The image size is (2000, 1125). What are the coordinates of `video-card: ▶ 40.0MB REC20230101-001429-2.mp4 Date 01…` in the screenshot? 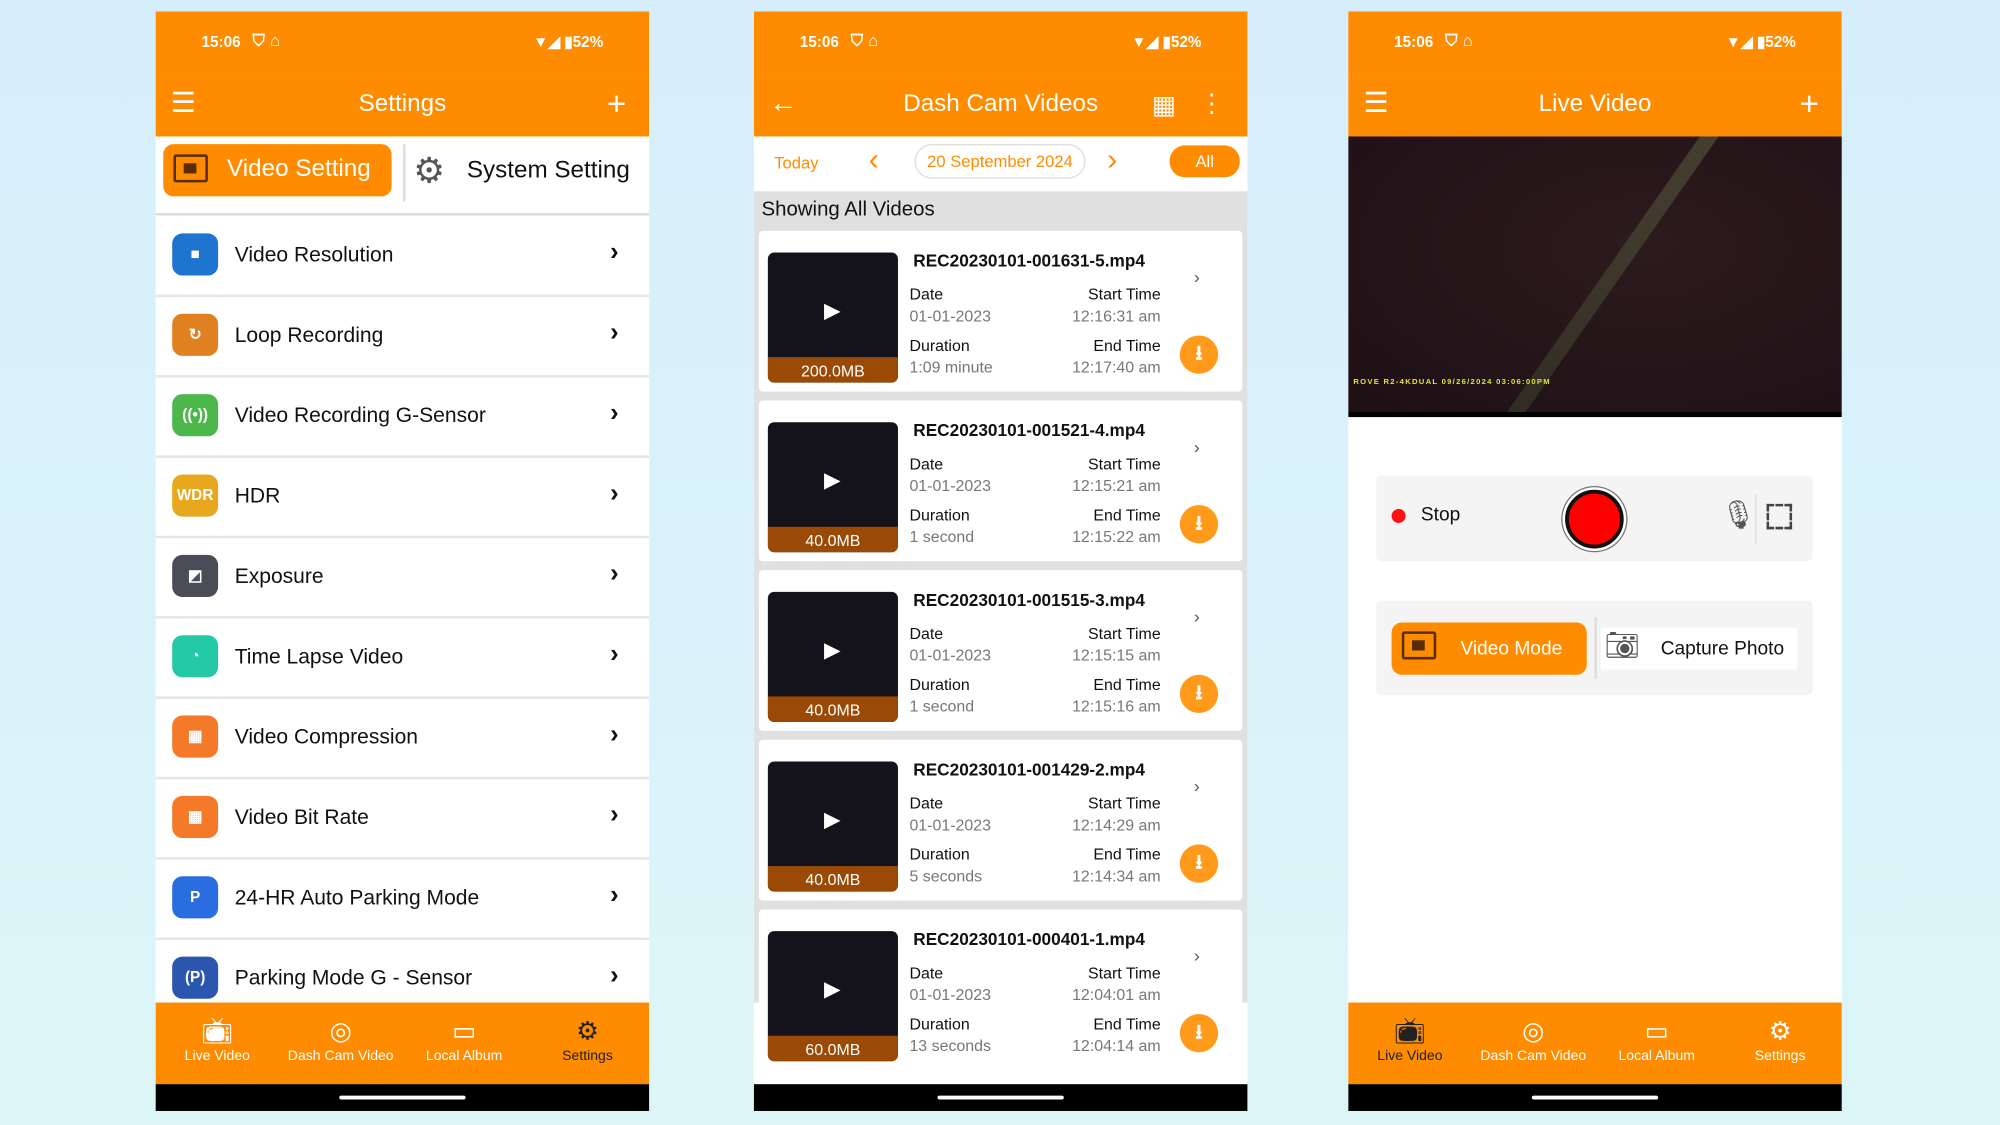 It's located at (1000, 820).